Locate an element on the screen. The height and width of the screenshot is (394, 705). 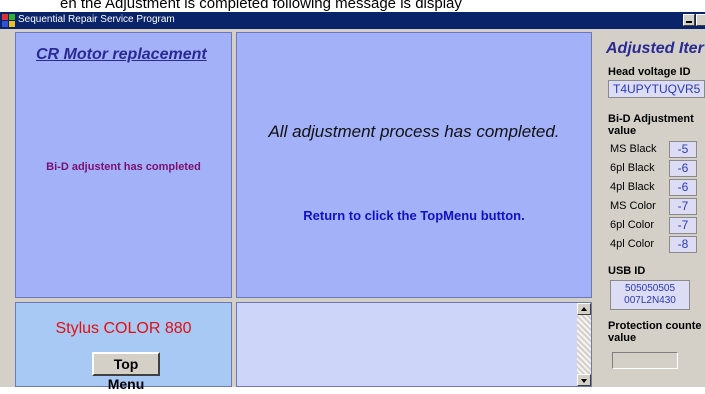
panel-title: CR Motor replacement is located at coordinates (121, 54).